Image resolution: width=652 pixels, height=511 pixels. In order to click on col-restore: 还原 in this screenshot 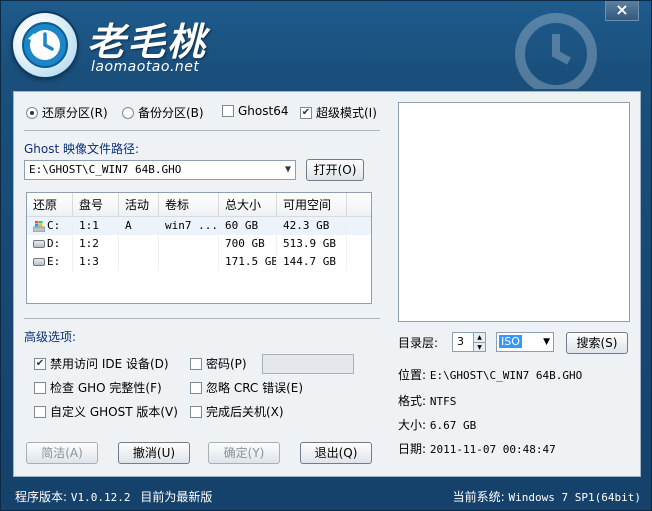, I will do `click(50, 204)`.